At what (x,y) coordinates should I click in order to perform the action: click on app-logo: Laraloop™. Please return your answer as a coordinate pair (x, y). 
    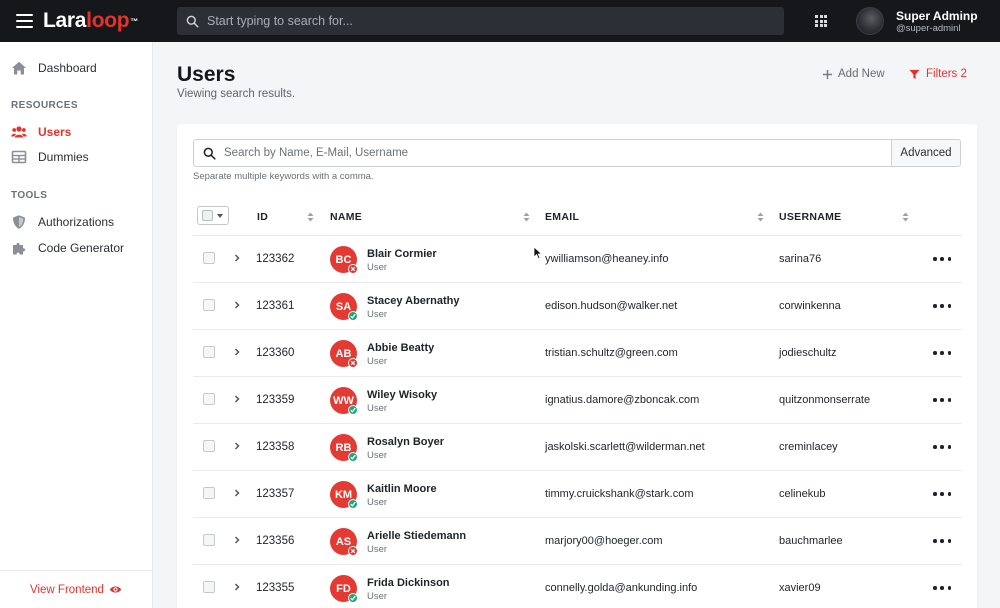
    Looking at the image, I should click on (90, 21).